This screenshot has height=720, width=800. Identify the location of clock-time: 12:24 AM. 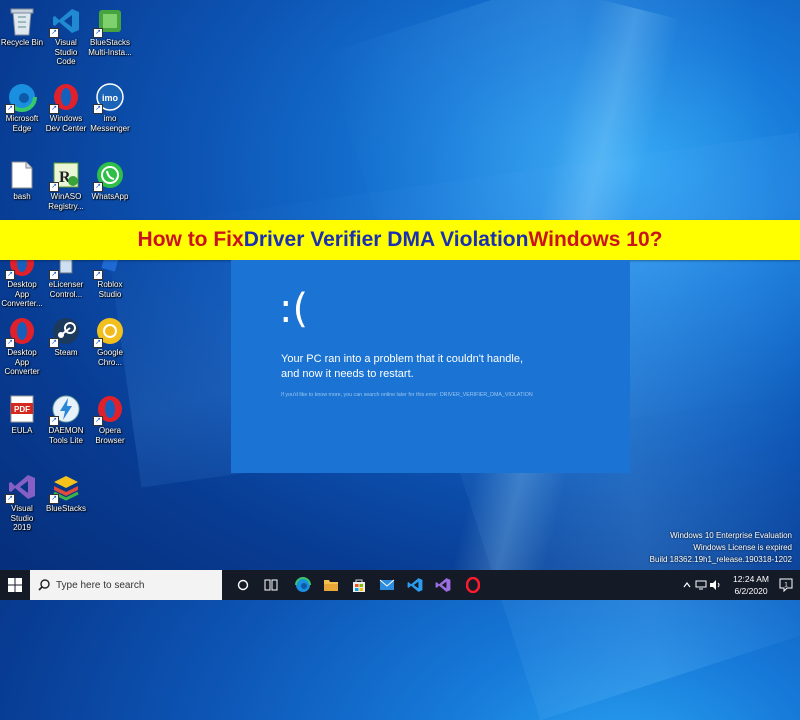
(751, 579).